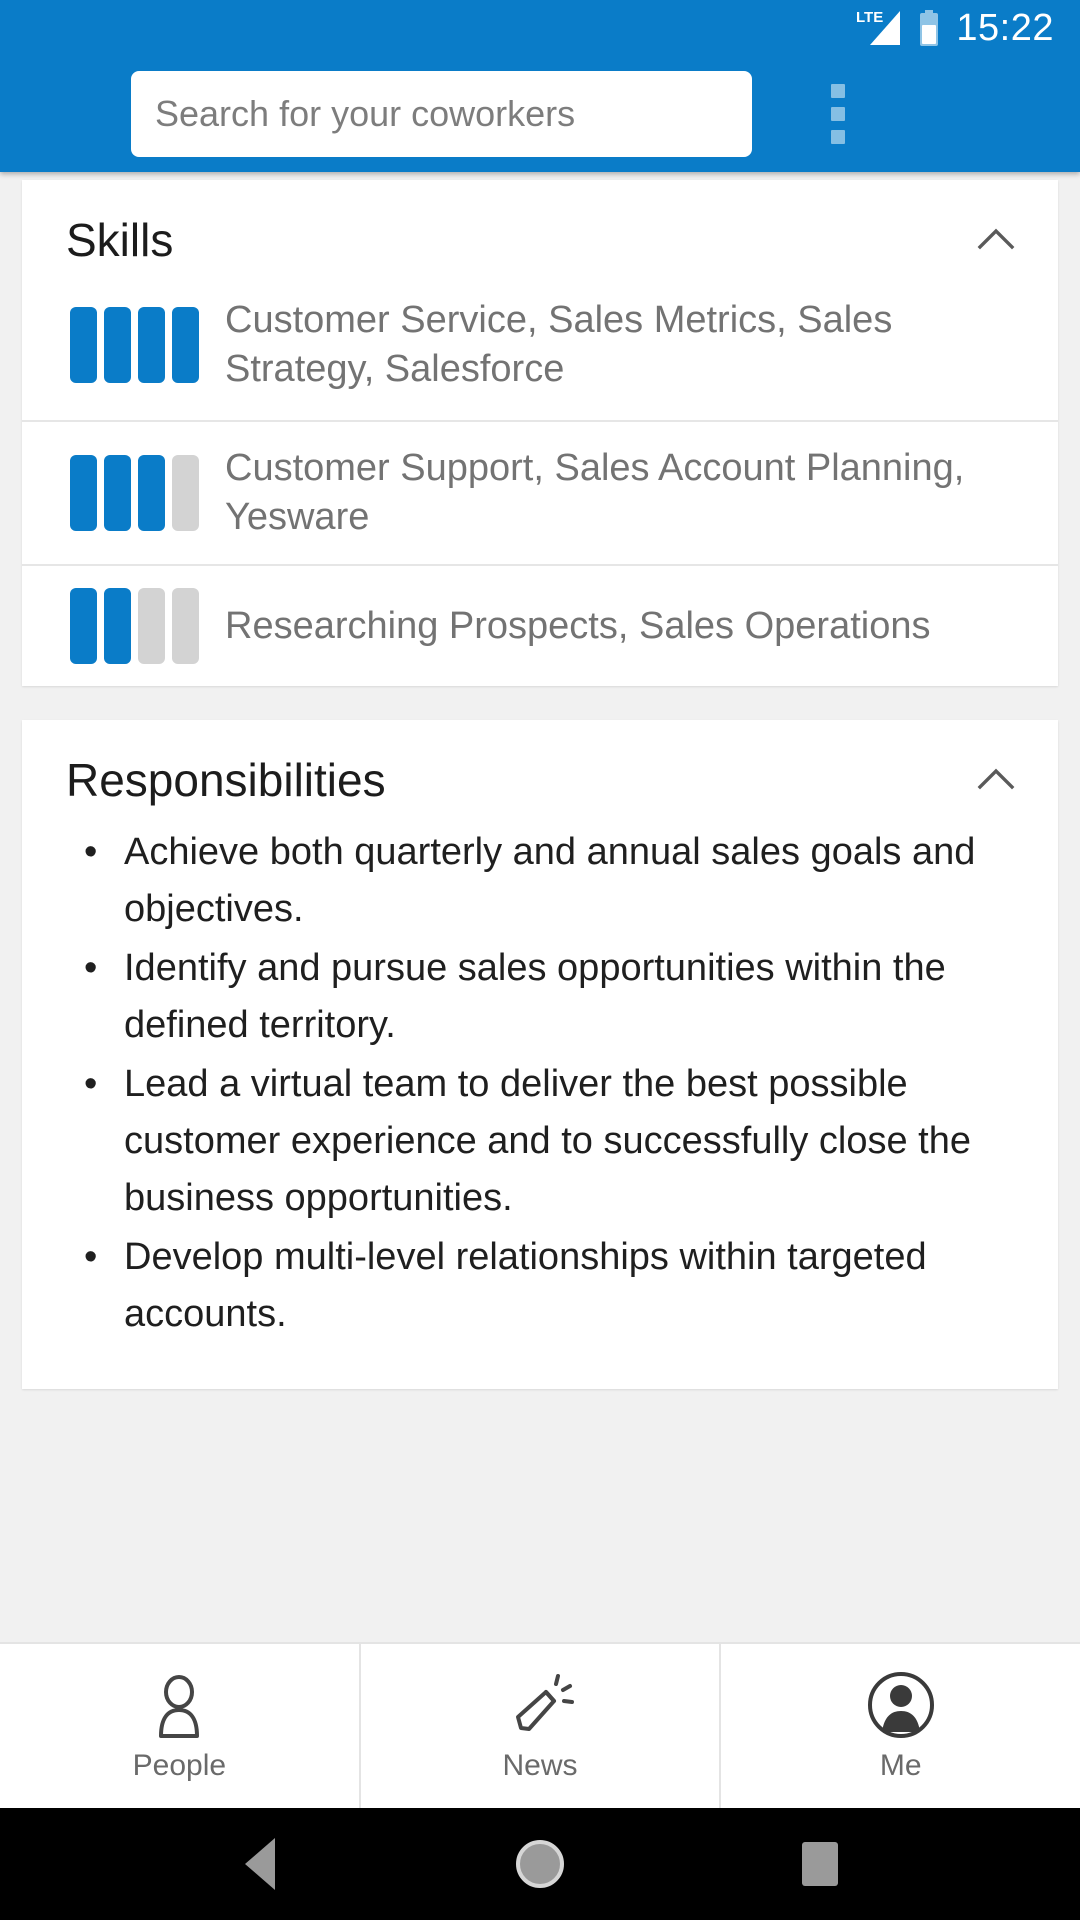 This screenshot has height=1920, width=1080. Describe the element at coordinates (1005, 28) in the screenshot. I see `status-bar-clock: 15:22` at that location.